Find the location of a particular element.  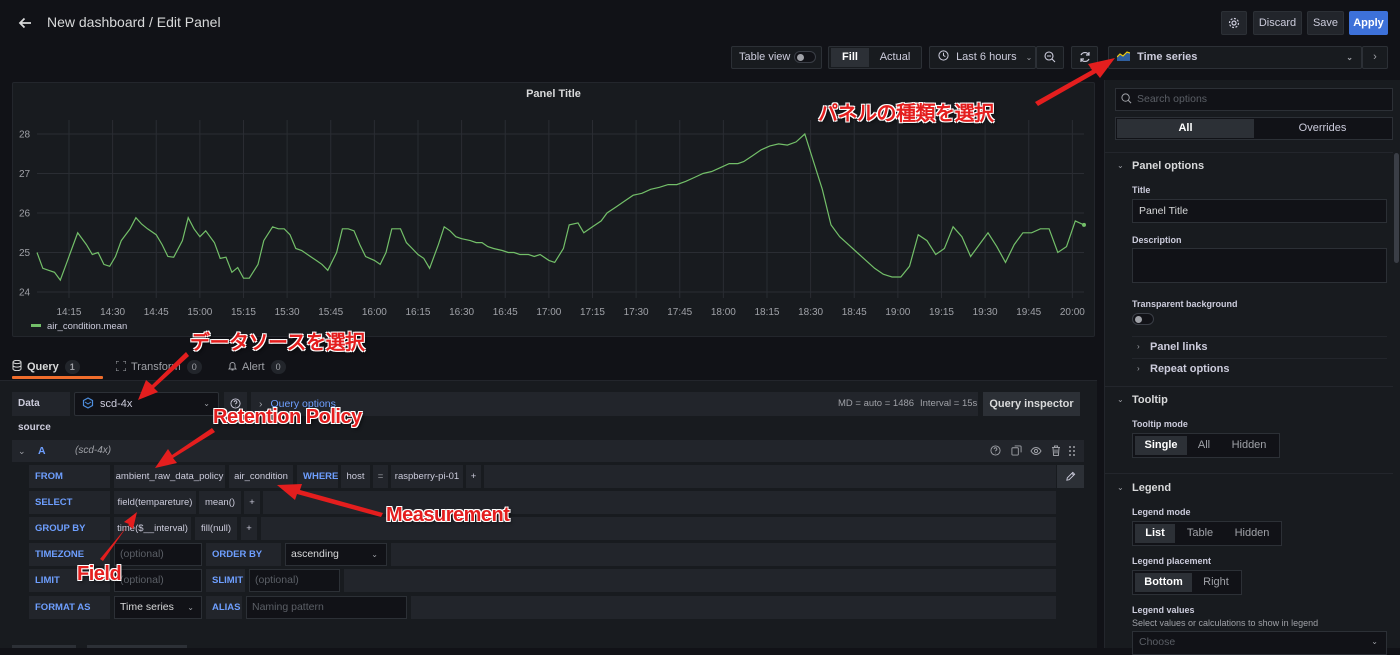

divider is located at coordinates (1249, 386).